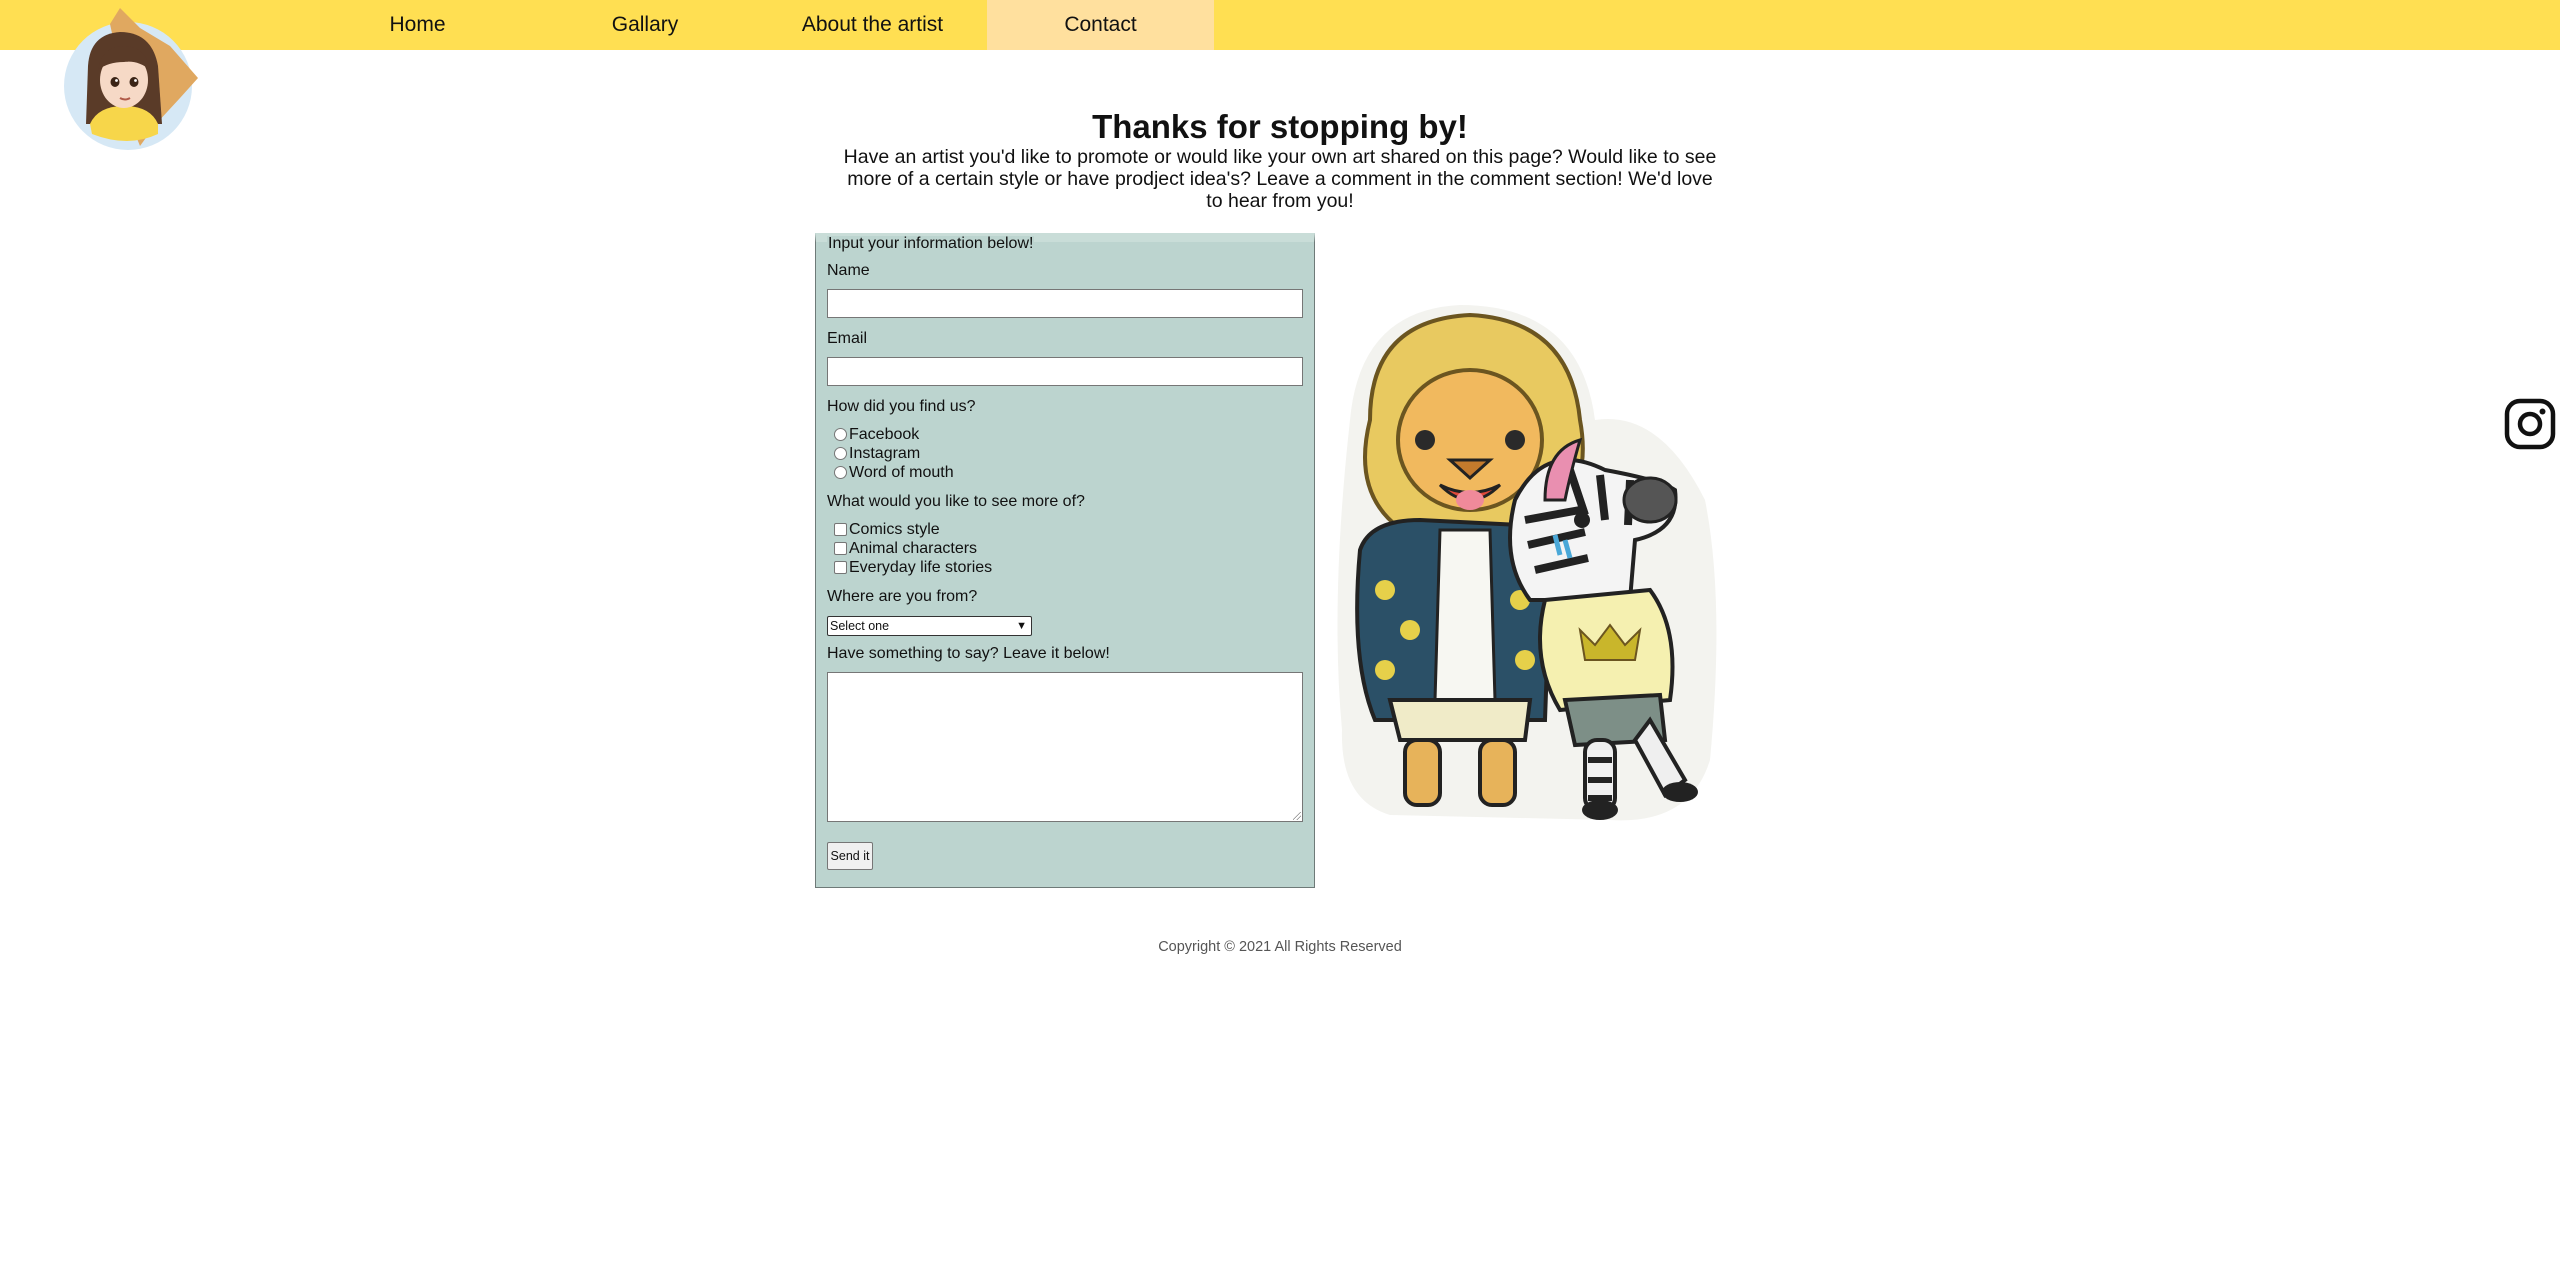 The height and width of the screenshot is (1286, 2560). I want to click on top-nav: Home Gallary About the artist Contact, so click(1280, 25).